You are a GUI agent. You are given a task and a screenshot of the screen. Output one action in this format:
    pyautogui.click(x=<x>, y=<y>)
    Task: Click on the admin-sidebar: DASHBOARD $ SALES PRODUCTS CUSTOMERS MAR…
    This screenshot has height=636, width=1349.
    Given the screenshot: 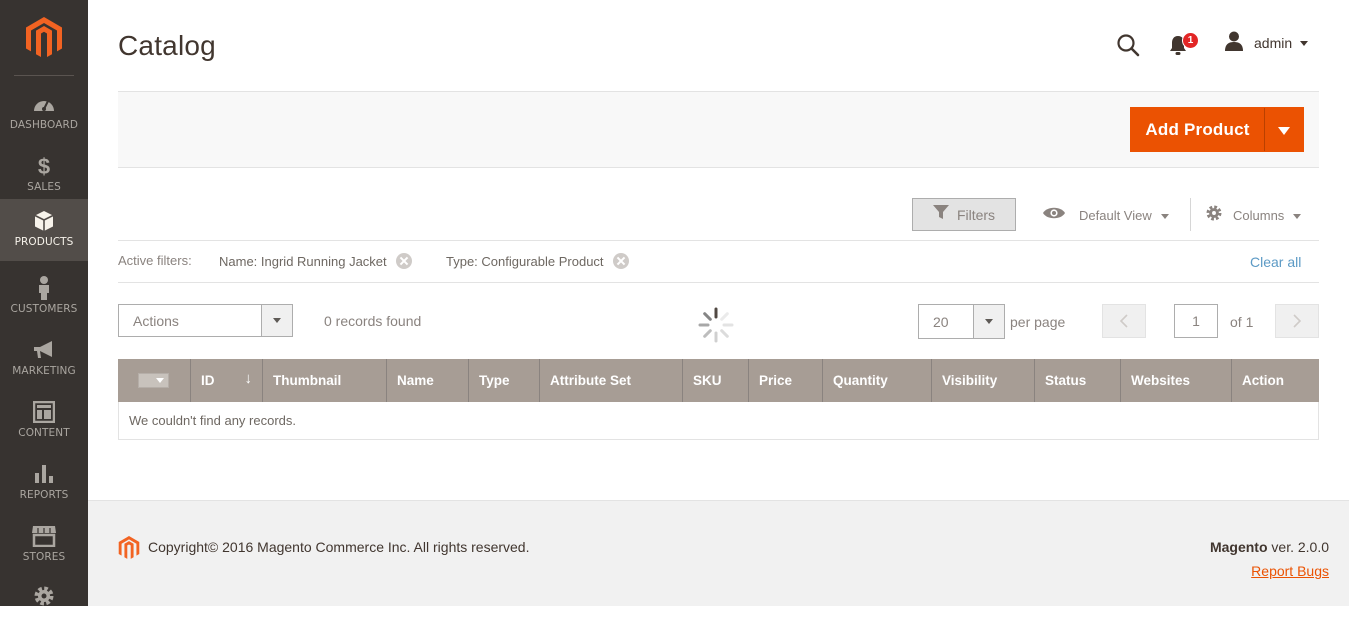 What is the action you would take?
    pyautogui.click(x=44, y=303)
    